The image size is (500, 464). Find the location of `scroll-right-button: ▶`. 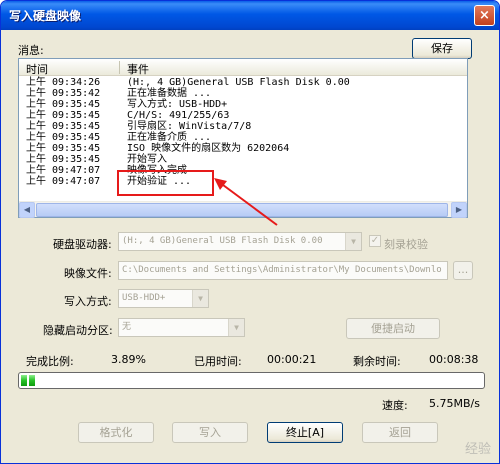

scroll-right-button: ▶ is located at coordinates (459, 210).